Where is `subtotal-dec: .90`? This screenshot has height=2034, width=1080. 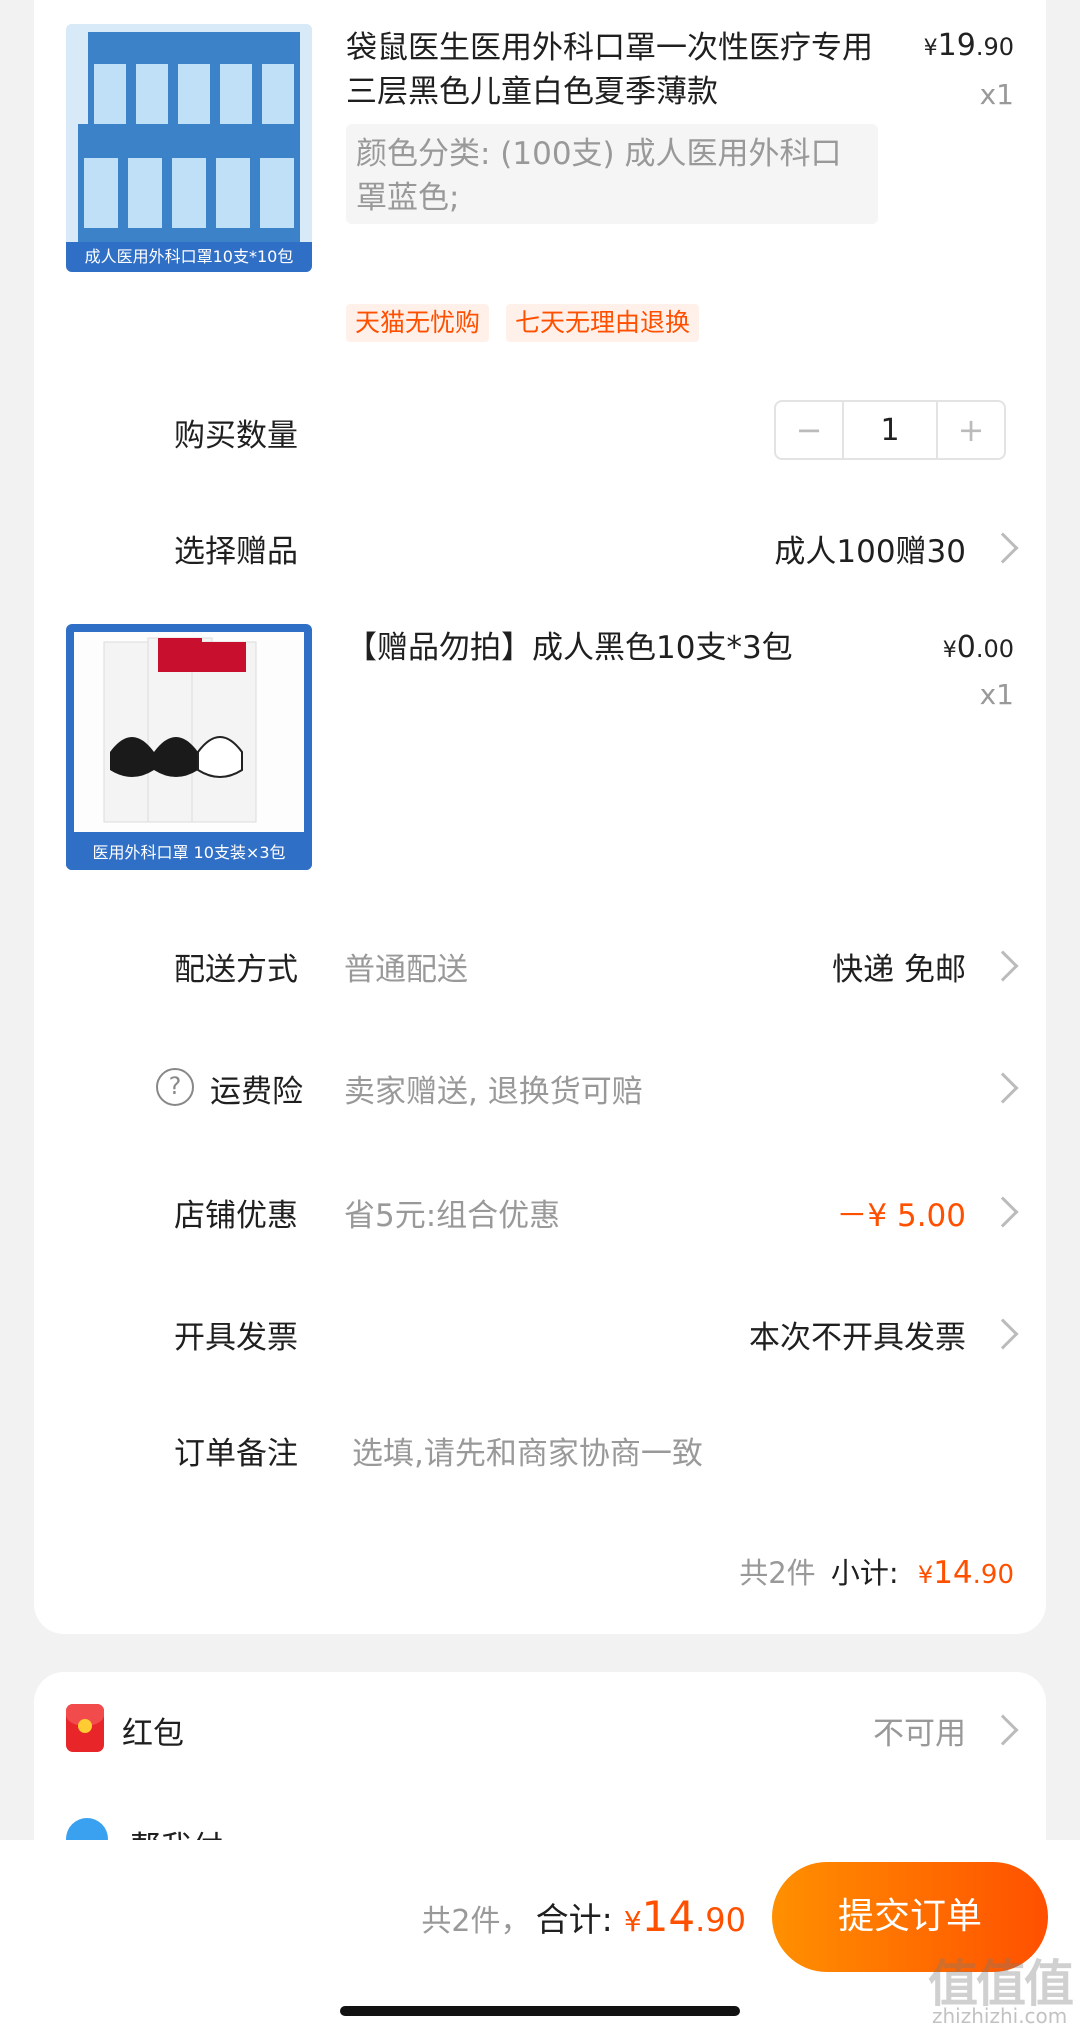 subtotal-dec: .90 is located at coordinates (993, 1575).